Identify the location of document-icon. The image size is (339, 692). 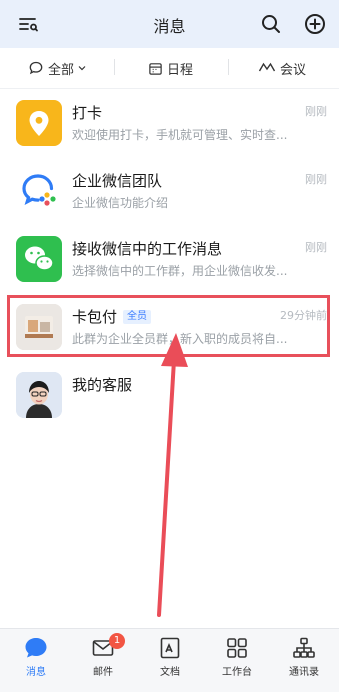
(170, 648).